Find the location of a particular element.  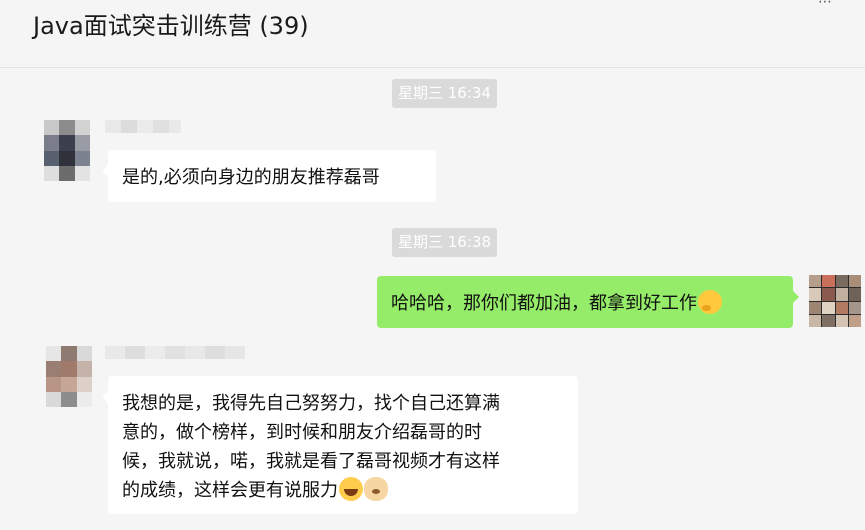

doge-emoji-icon is located at coordinates (376, 489).